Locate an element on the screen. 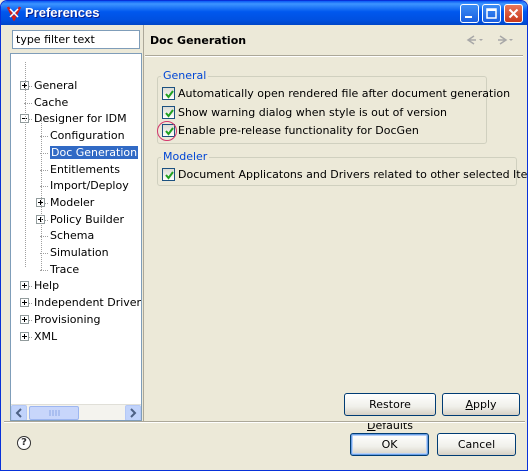  tree-item-trace: Trace is located at coordinates (64, 270).